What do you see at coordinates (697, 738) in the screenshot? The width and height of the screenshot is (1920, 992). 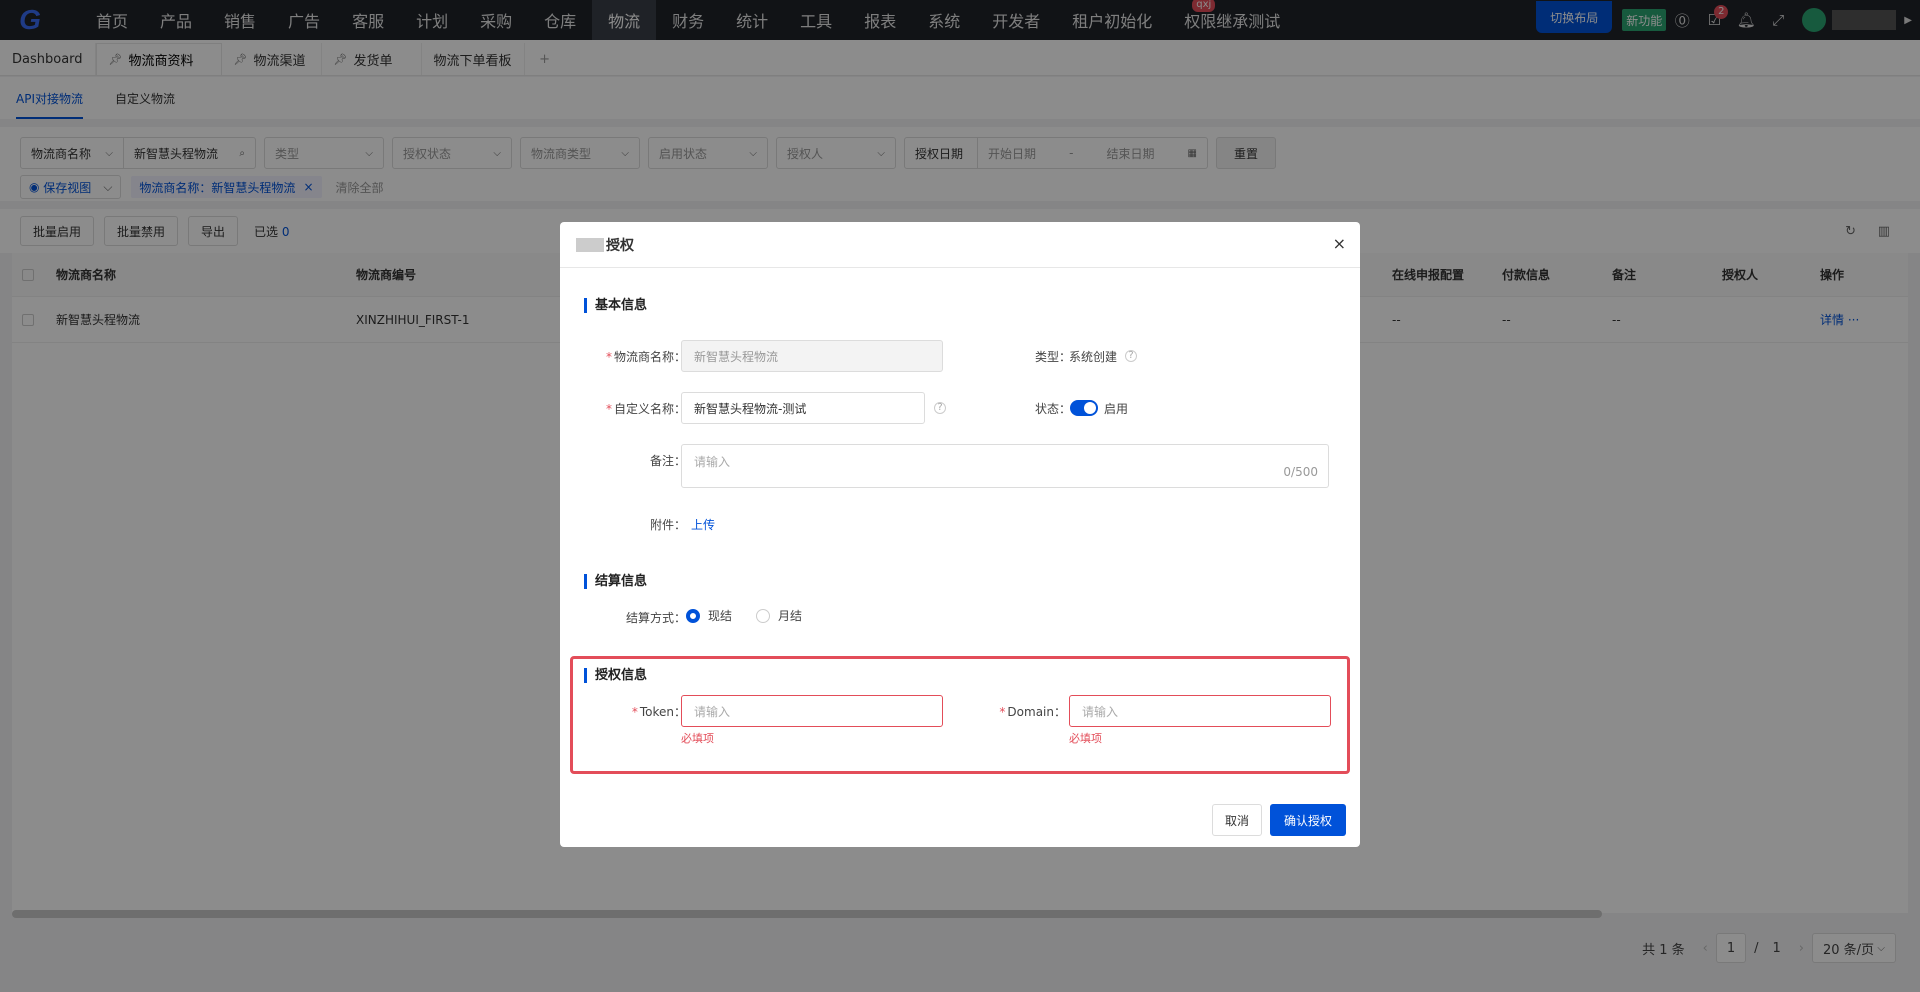 I see `token-error: 必填项` at bounding box center [697, 738].